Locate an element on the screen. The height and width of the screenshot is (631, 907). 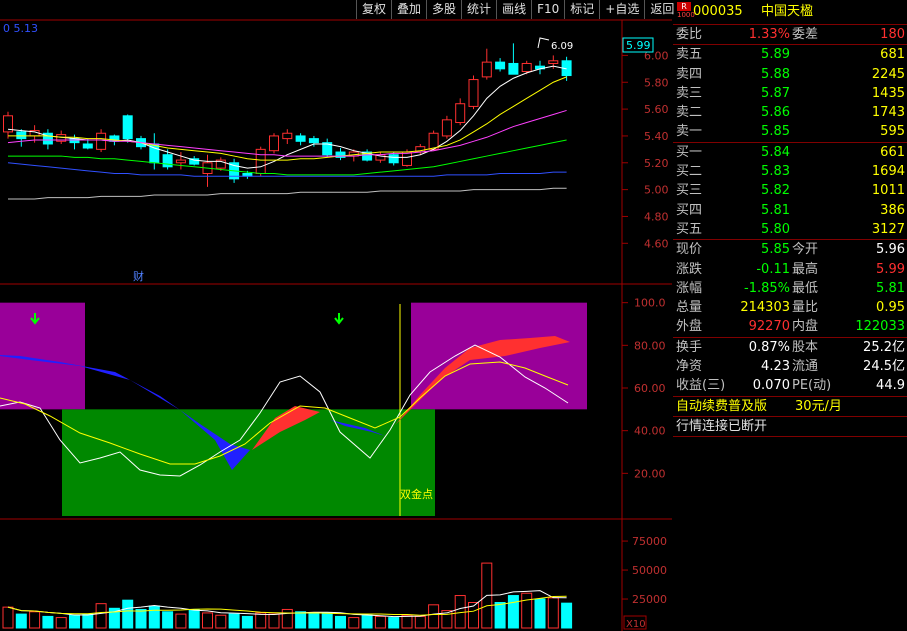
toolbar-btn-1: 叠加 is located at coordinates (409, 9).